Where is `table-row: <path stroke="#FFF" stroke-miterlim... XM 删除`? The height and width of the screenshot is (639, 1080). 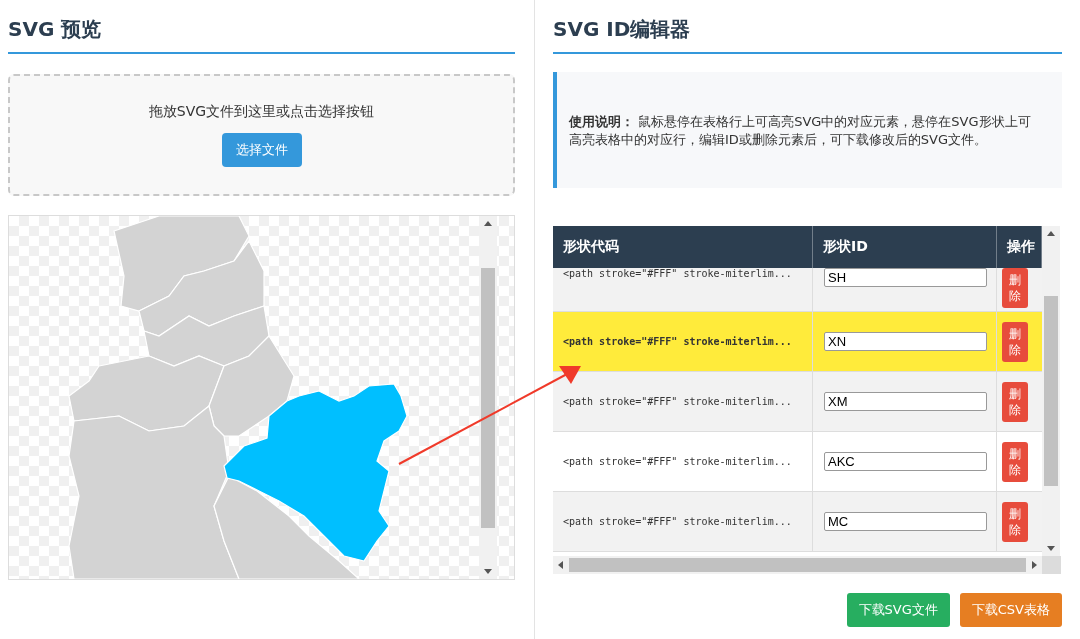 table-row: <path stroke="#FFF" stroke-miterlim... XM 删除 is located at coordinates (797, 402).